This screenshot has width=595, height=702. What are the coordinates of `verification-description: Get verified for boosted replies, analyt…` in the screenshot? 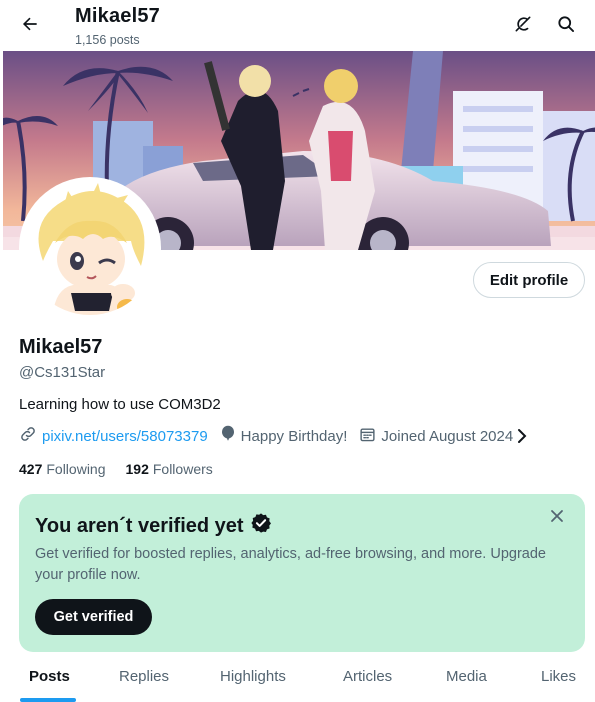 It's located at (290, 564).